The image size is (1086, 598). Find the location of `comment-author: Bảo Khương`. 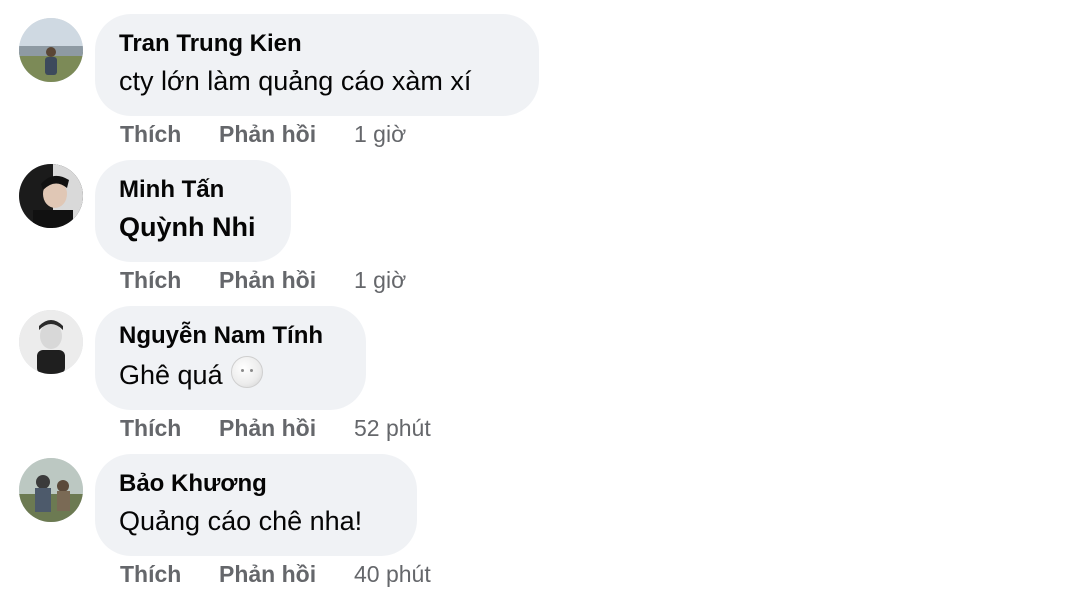

comment-author: Bảo Khương is located at coordinates (256, 484).